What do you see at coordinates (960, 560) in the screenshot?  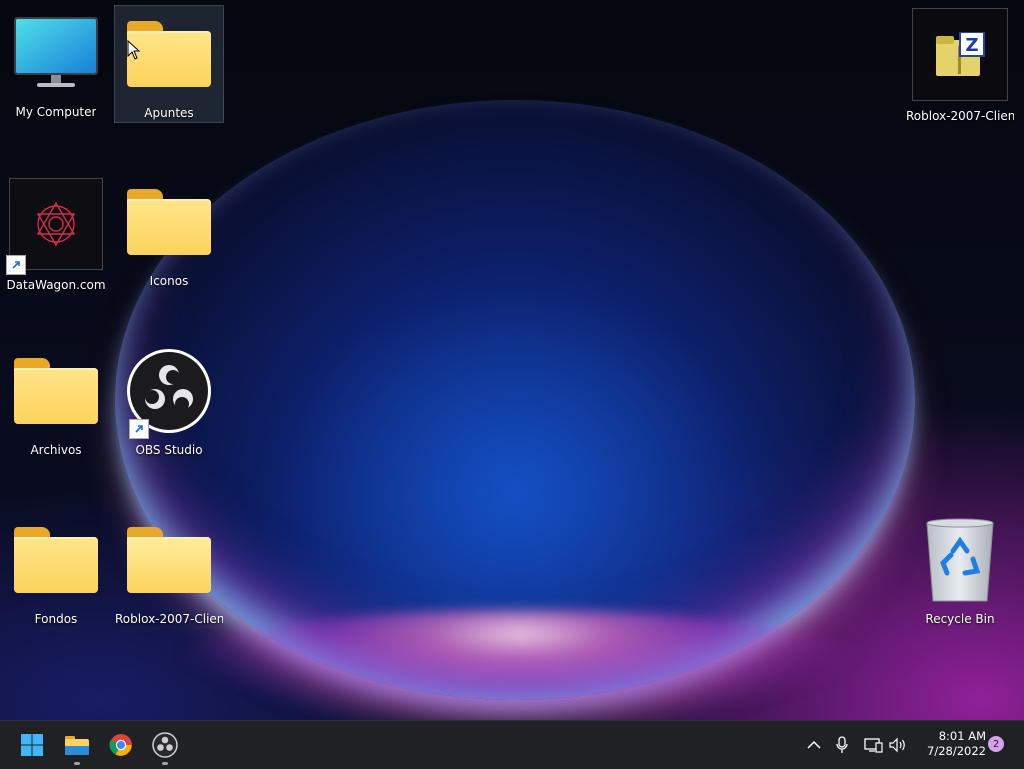 I see `recycle-bin-icon` at bounding box center [960, 560].